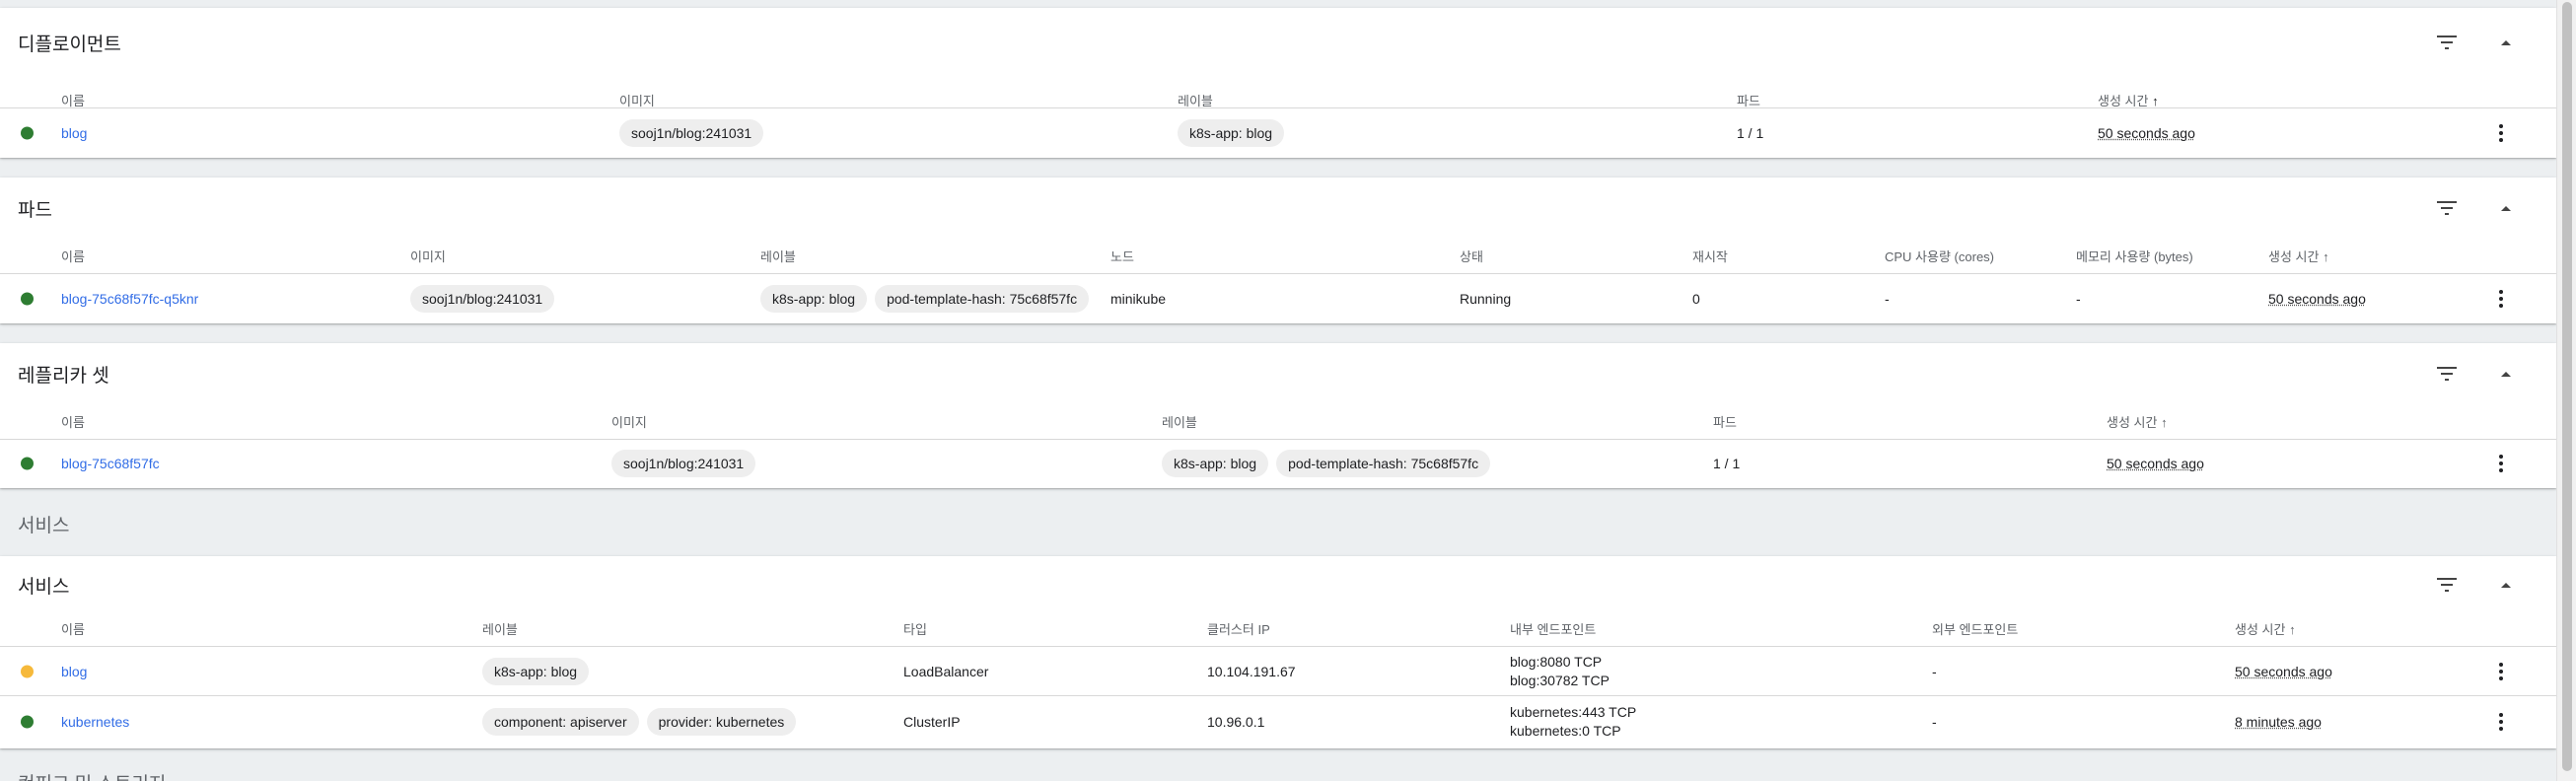  I want to click on col-header-pods: 파드, so click(1748, 101).